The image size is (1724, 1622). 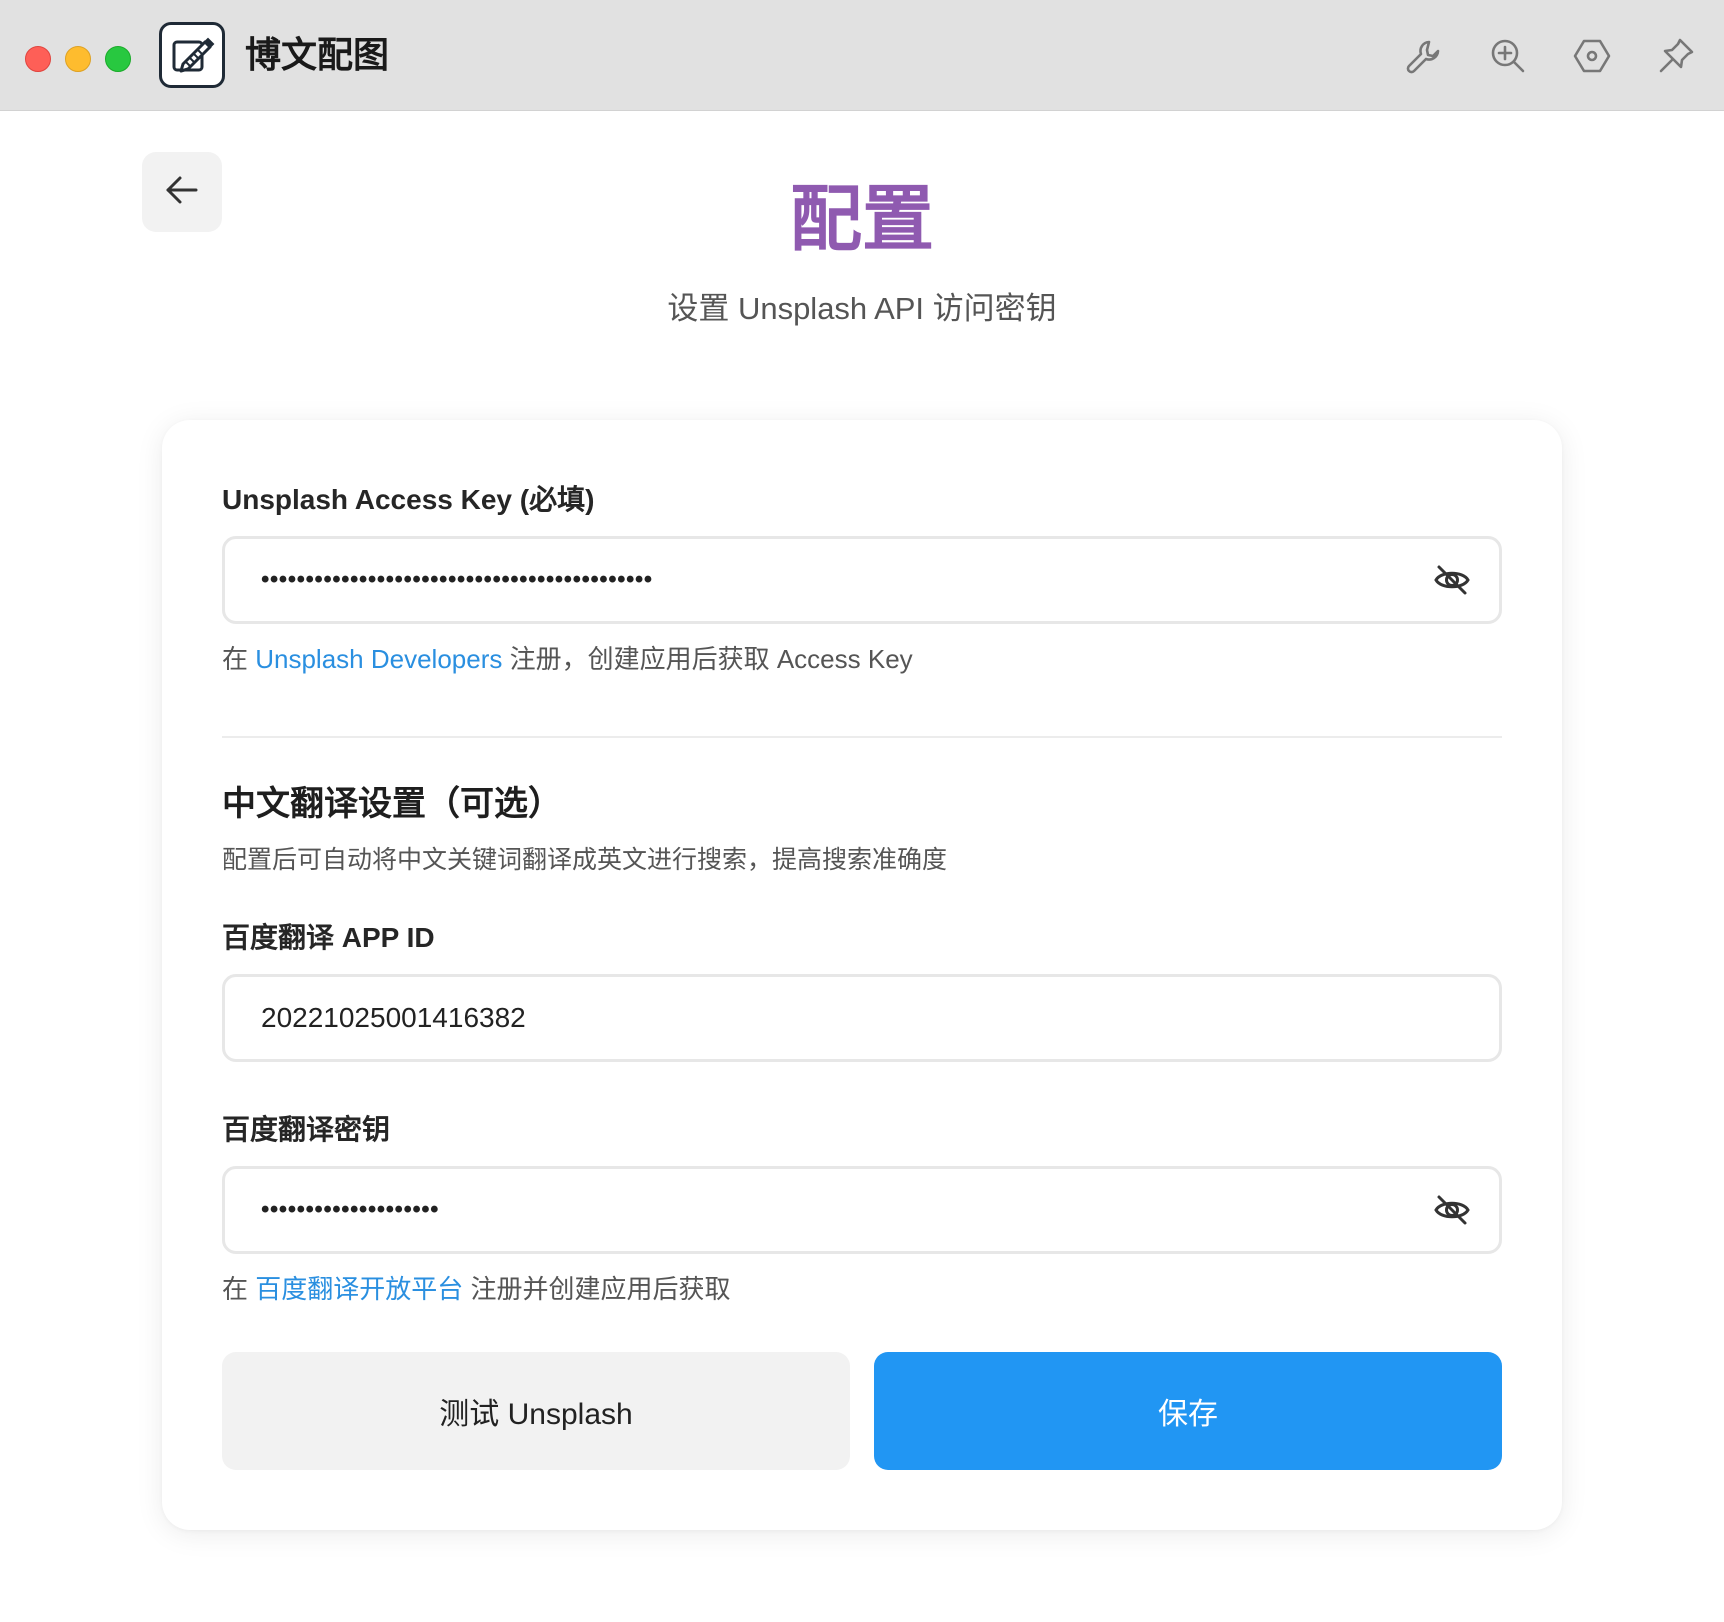 What do you see at coordinates (239, 1289) in the screenshot?
I see `baidu-hint-prefix: 在` at bounding box center [239, 1289].